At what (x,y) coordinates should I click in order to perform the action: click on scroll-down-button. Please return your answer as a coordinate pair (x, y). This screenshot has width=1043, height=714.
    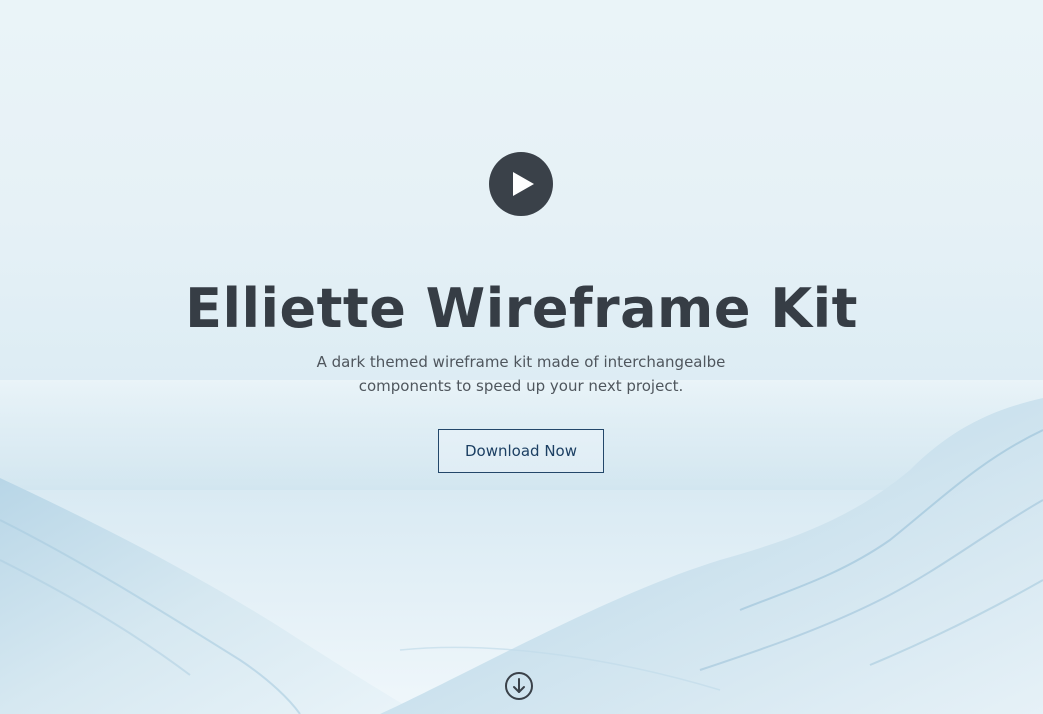
    Looking at the image, I should click on (519, 686).